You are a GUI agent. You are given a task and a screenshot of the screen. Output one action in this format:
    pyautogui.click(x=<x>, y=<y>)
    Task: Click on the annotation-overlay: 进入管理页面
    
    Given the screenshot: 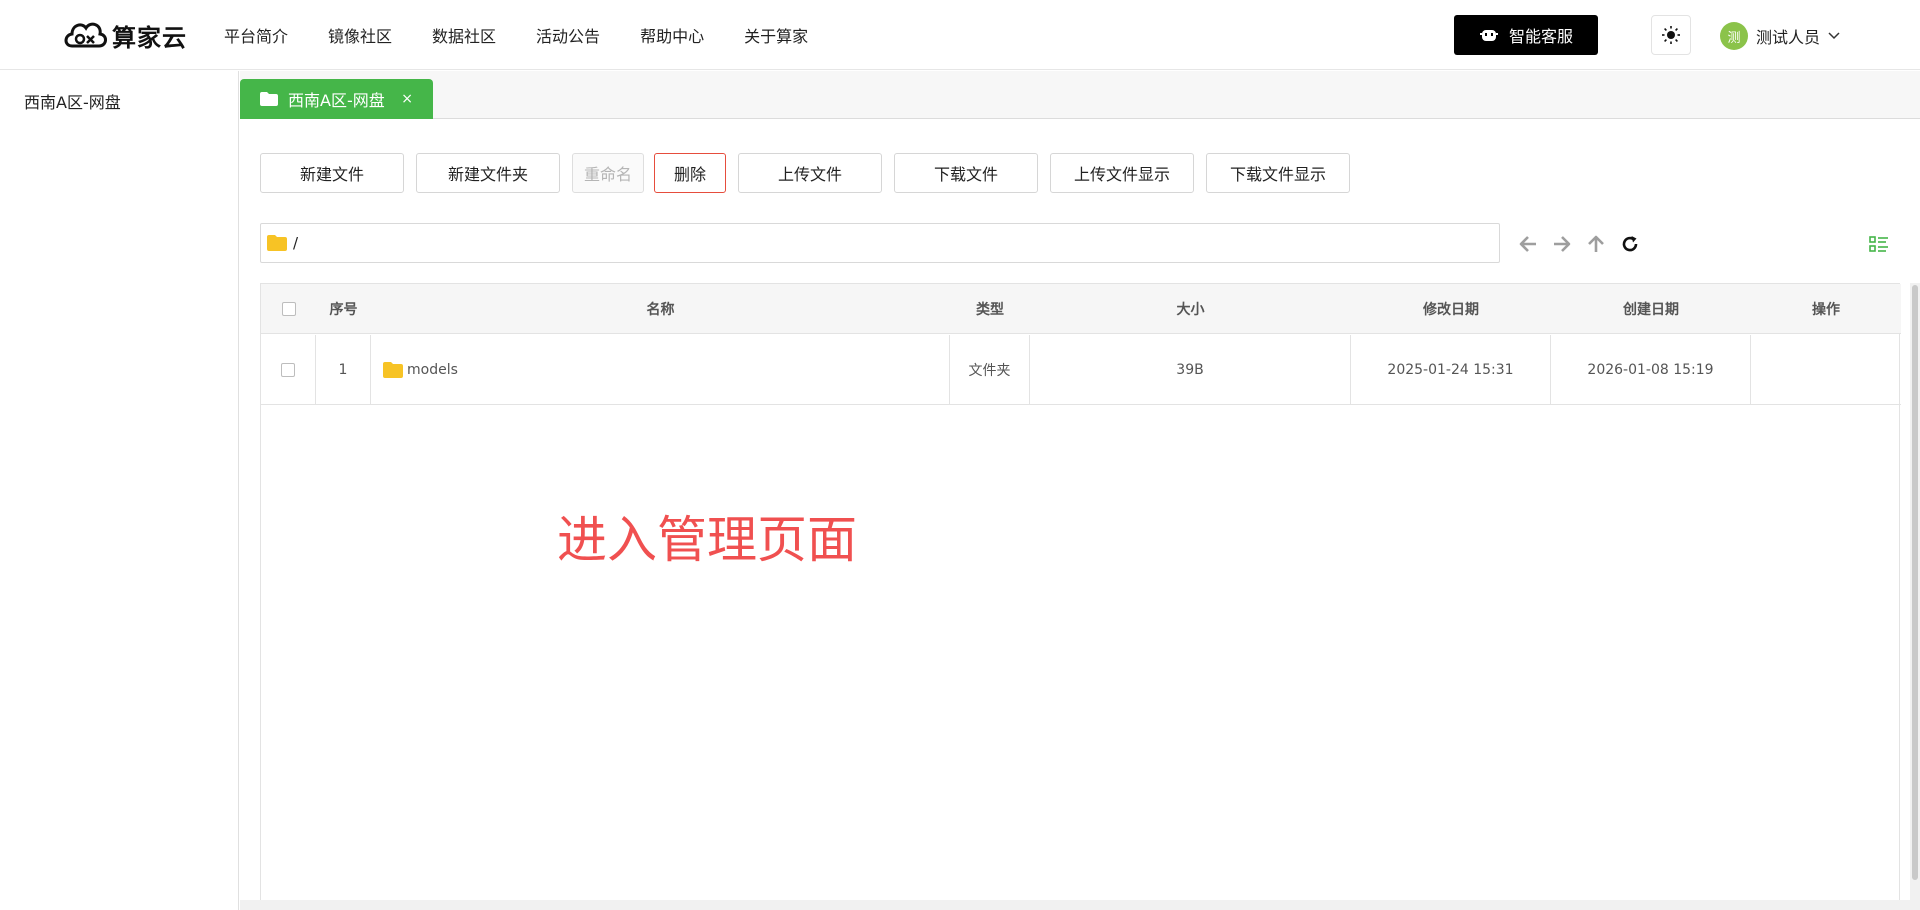 What is the action you would take?
    pyautogui.click(x=707, y=540)
    